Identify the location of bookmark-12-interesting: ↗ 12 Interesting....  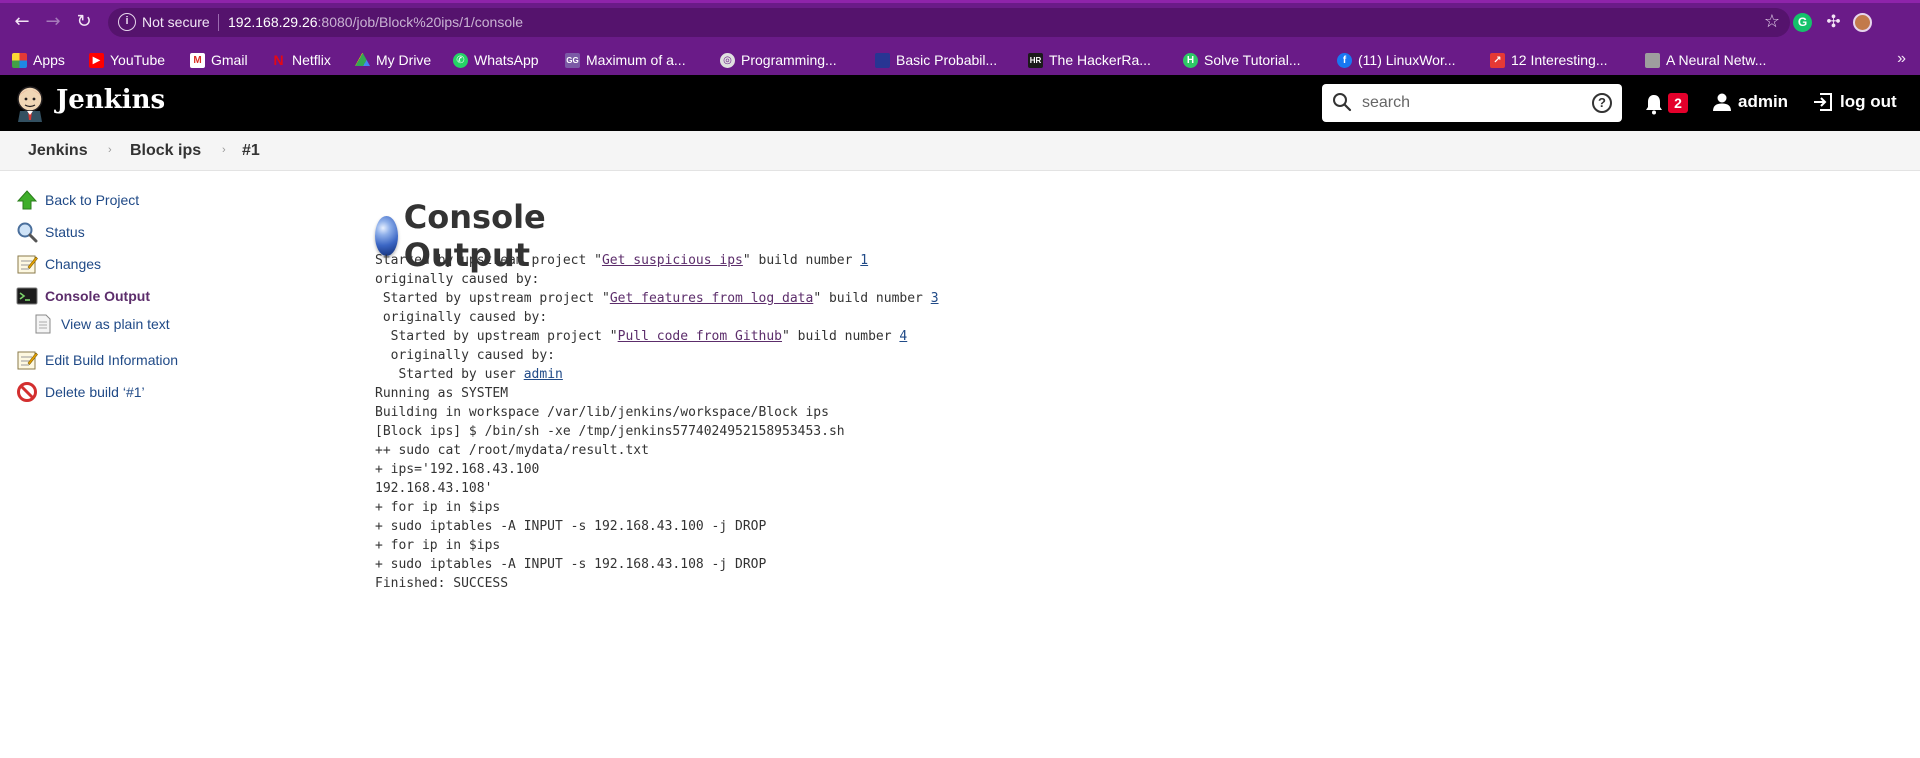
(1549, 60).